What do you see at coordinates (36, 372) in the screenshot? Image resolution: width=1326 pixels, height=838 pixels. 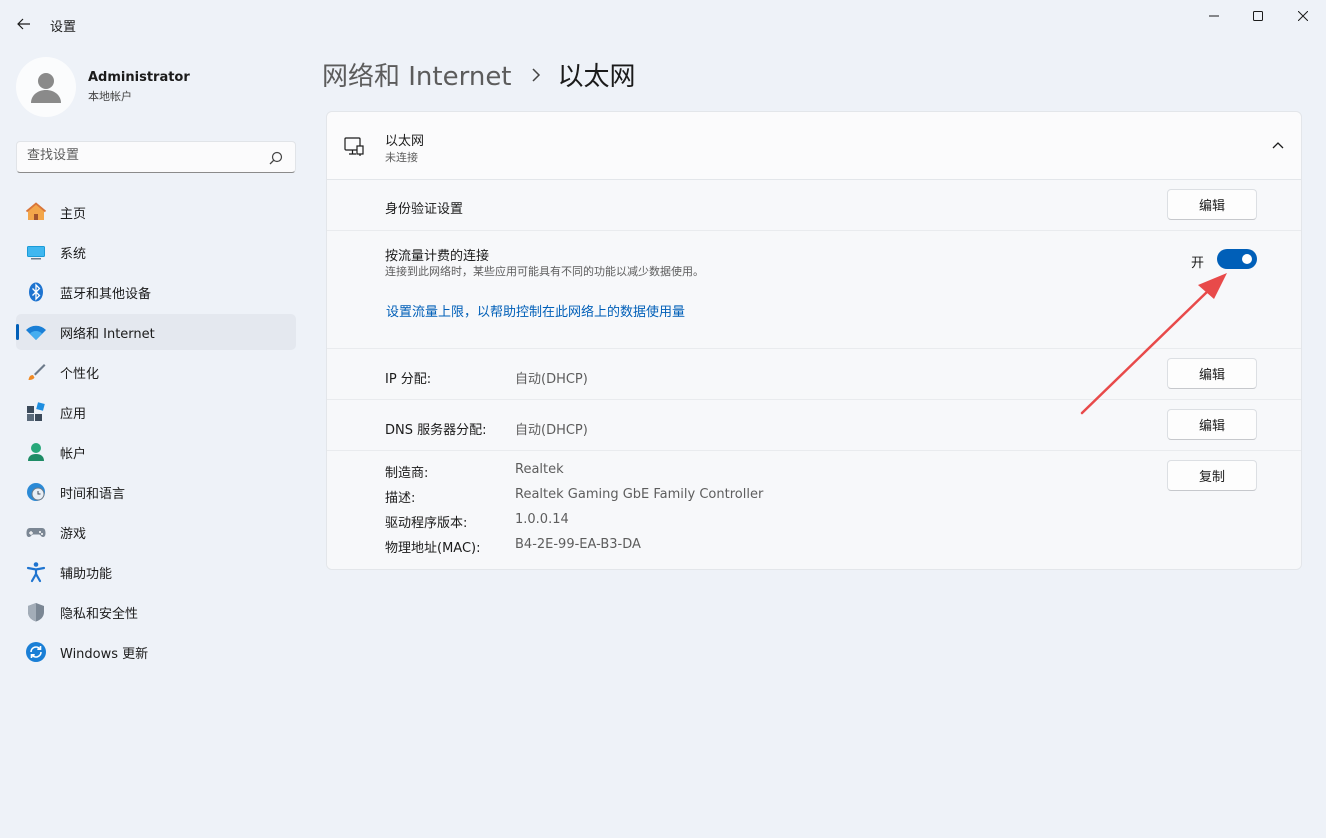 I see `brush-icon` at bounding box center [36, 372].